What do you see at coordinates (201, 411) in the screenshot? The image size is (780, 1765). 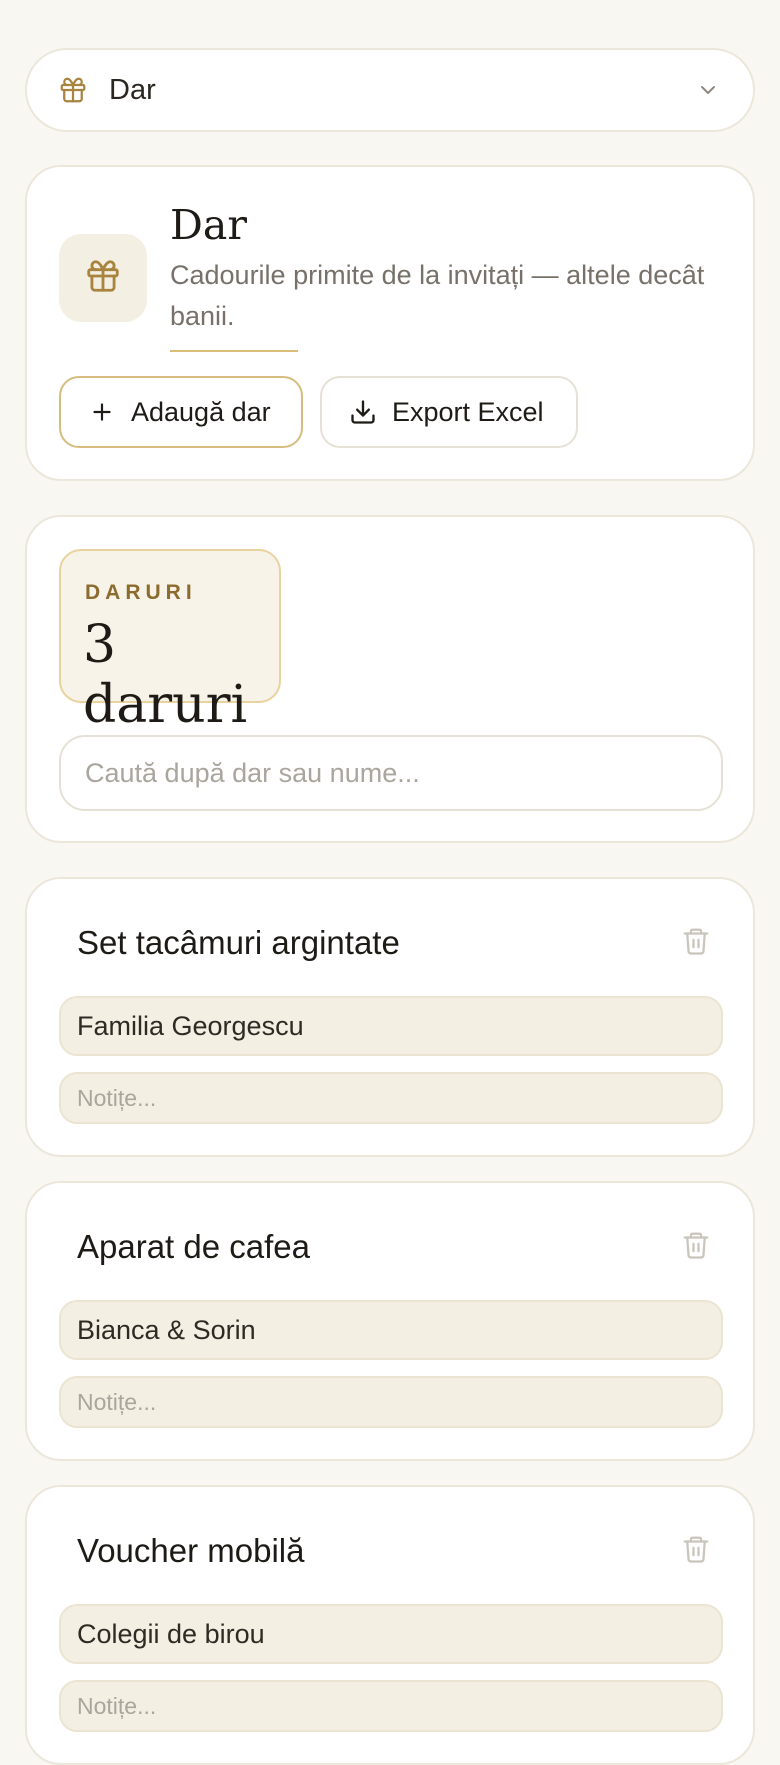 I see `add-gift-label: Adaugă dar` at bounding box center [201, 411].